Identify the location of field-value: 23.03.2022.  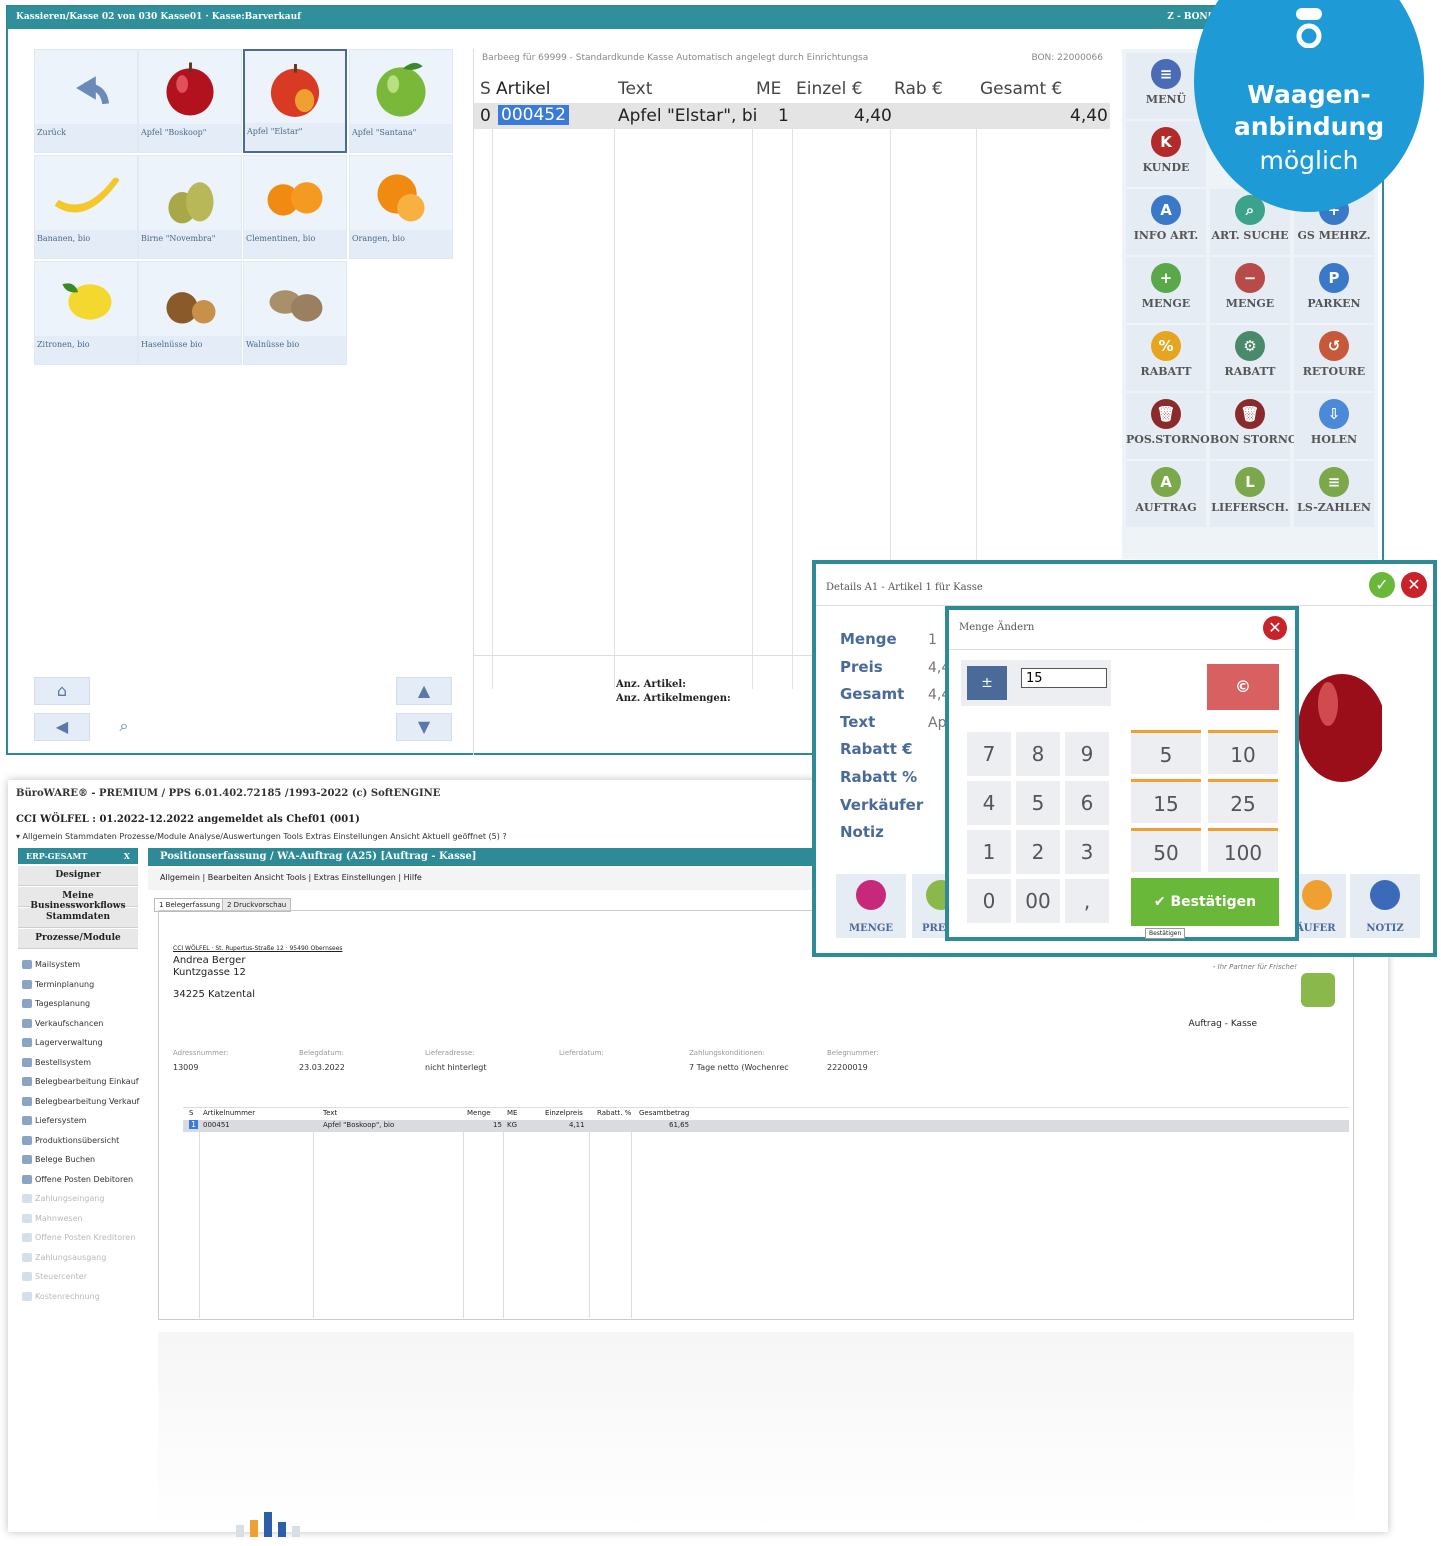
(322, 1067).